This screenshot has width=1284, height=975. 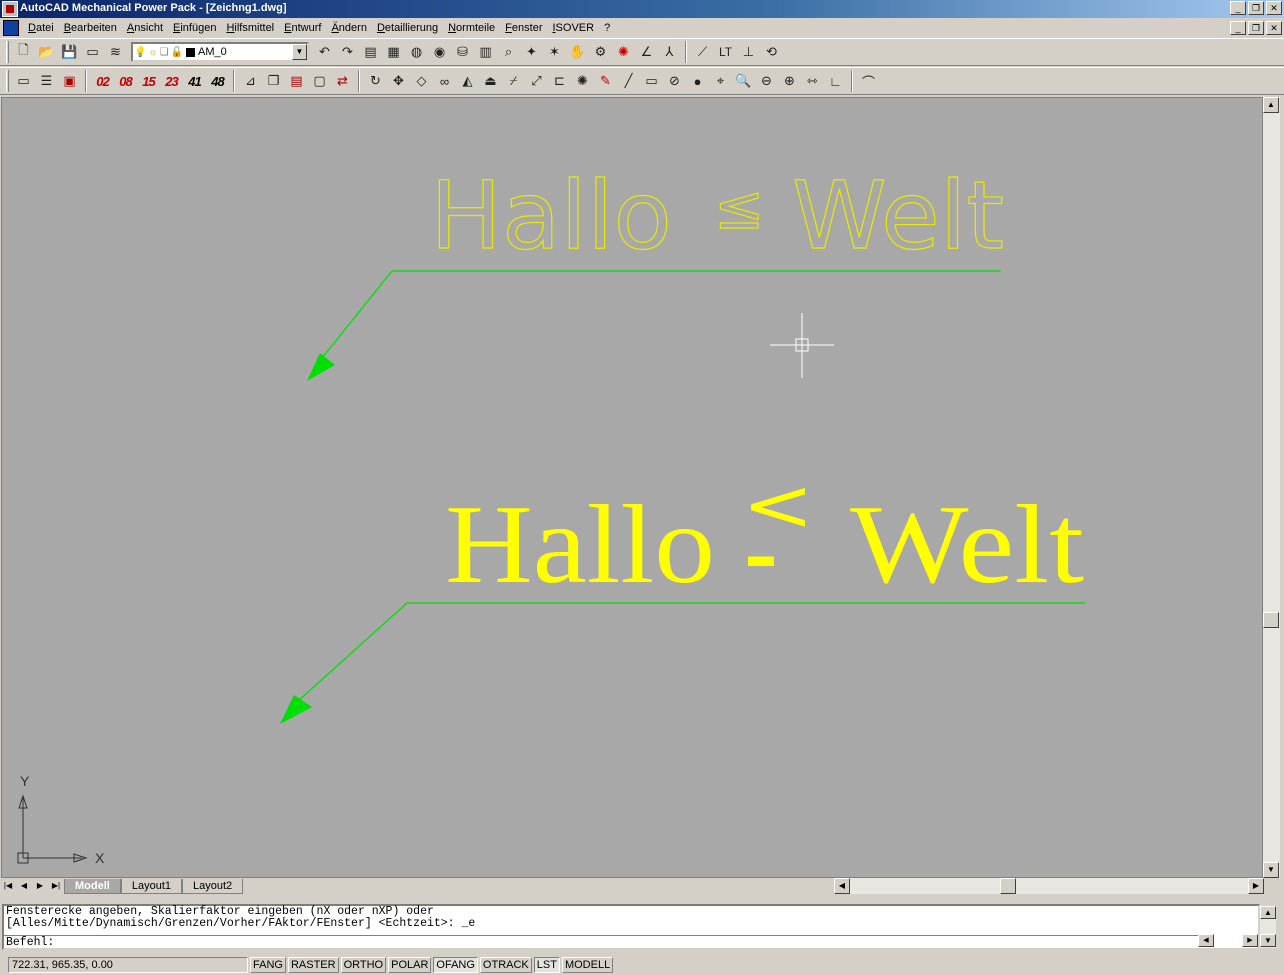 I want to click on scale-button-48: 48, so click(x=217, y=81).